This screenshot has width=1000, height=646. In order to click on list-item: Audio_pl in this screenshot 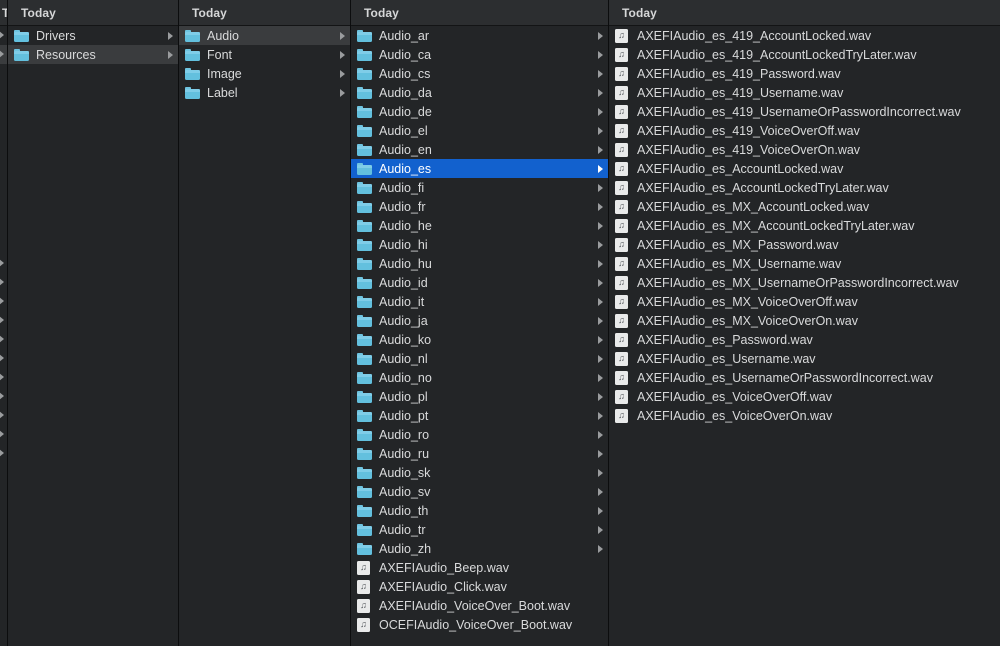, I will do `click(479, 396)`.